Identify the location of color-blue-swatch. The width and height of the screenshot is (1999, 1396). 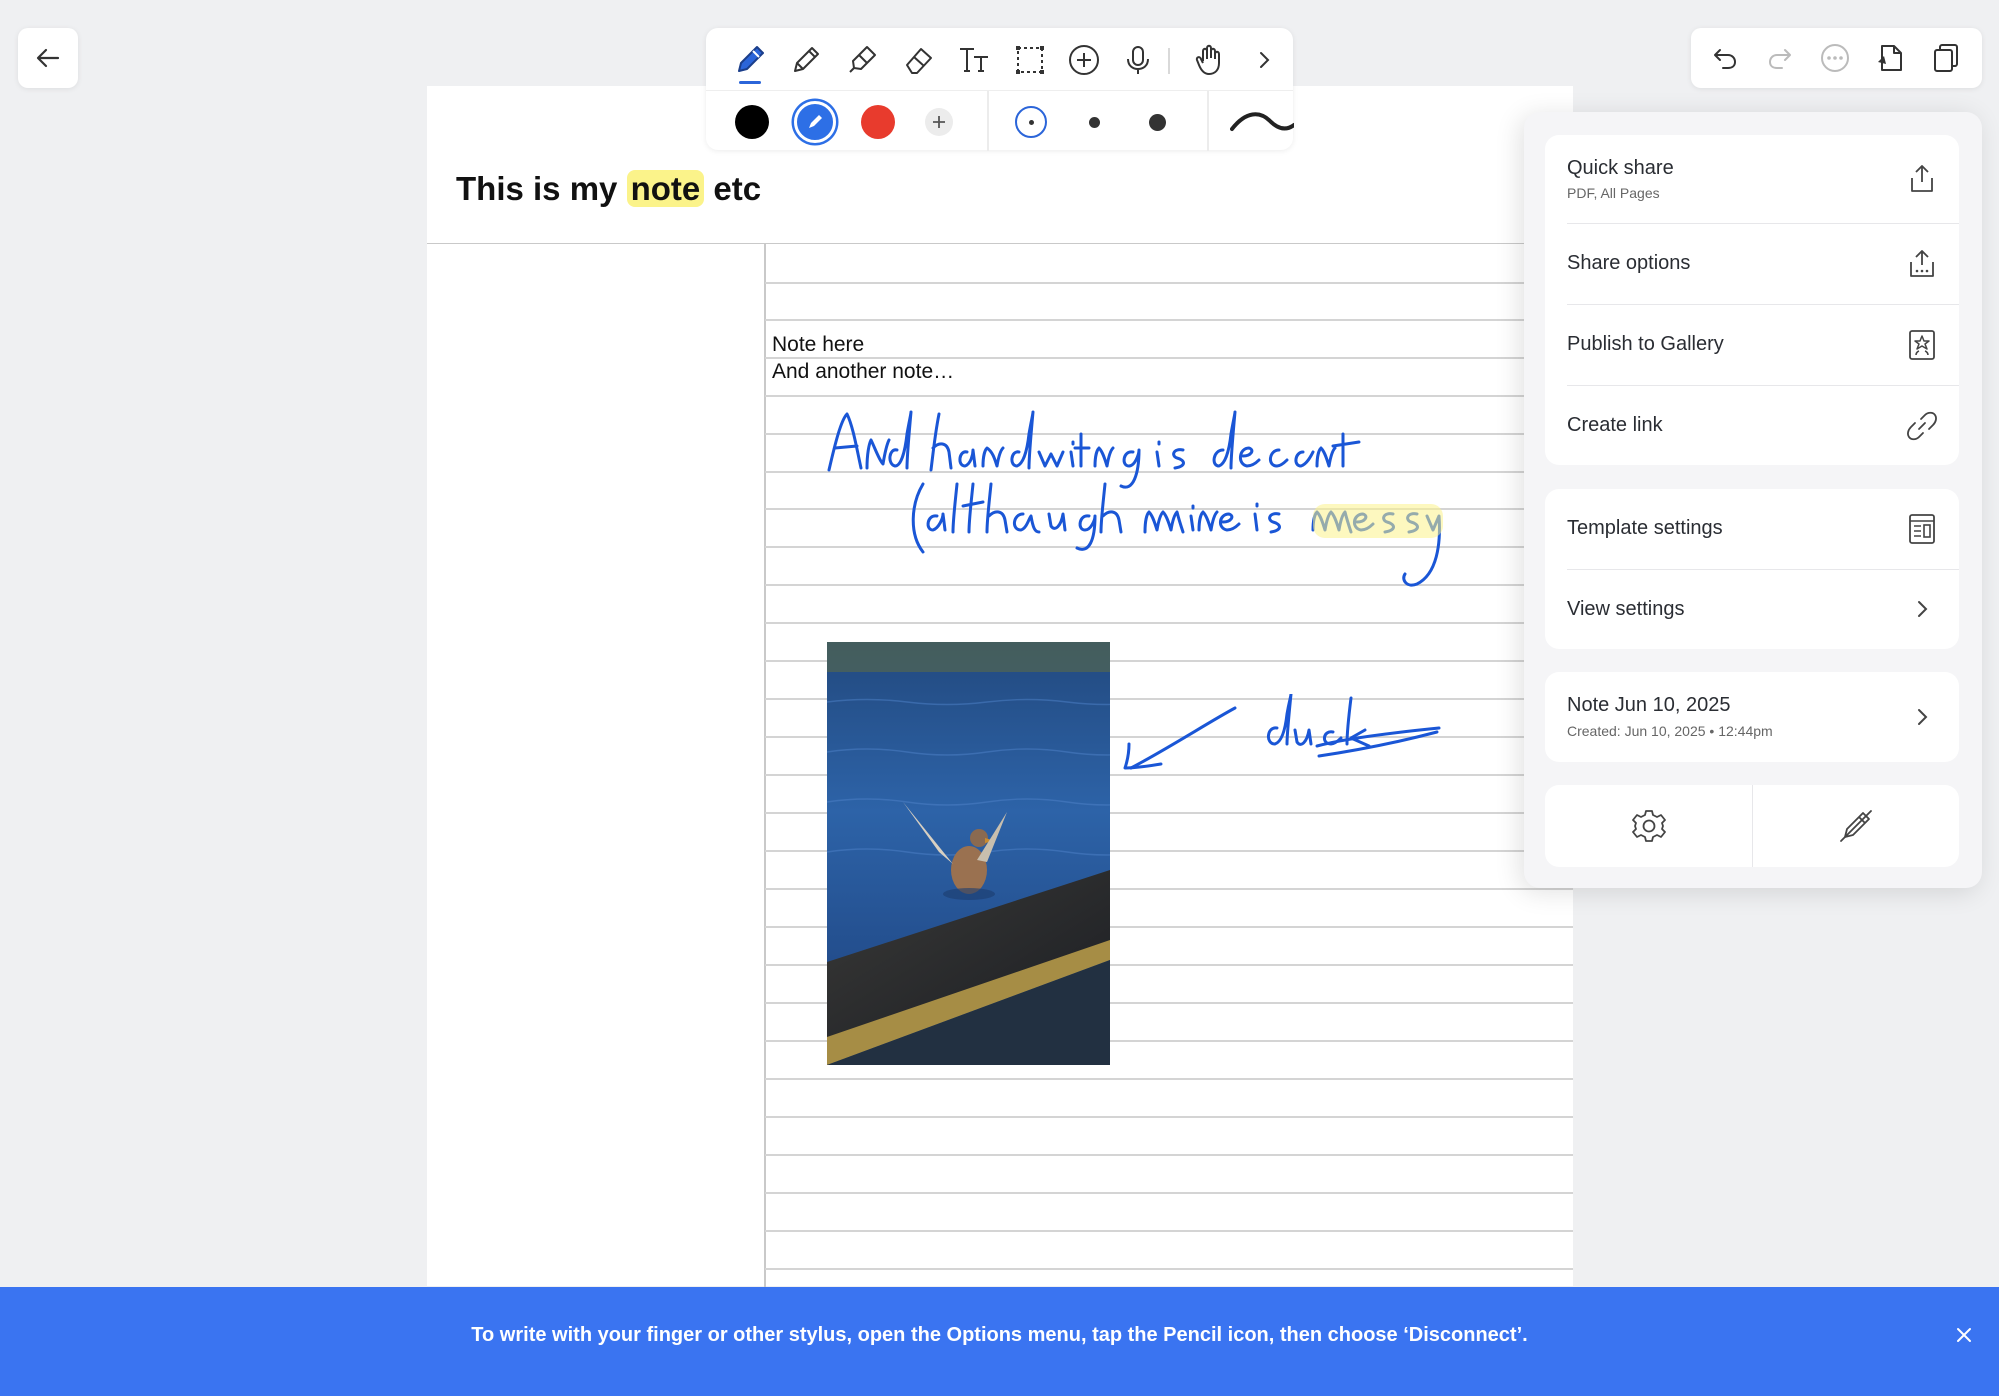
(815, 122).